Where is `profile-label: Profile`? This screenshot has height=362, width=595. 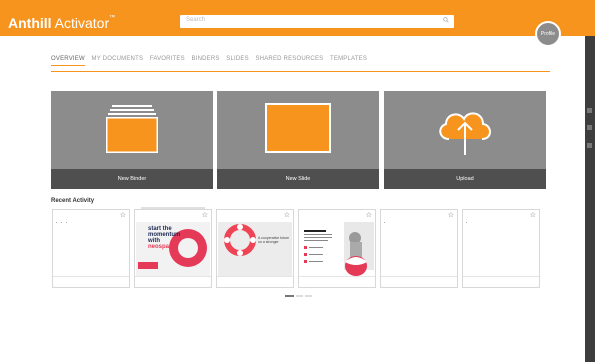
profile-label: Profile is located at coordinates (548, 34).